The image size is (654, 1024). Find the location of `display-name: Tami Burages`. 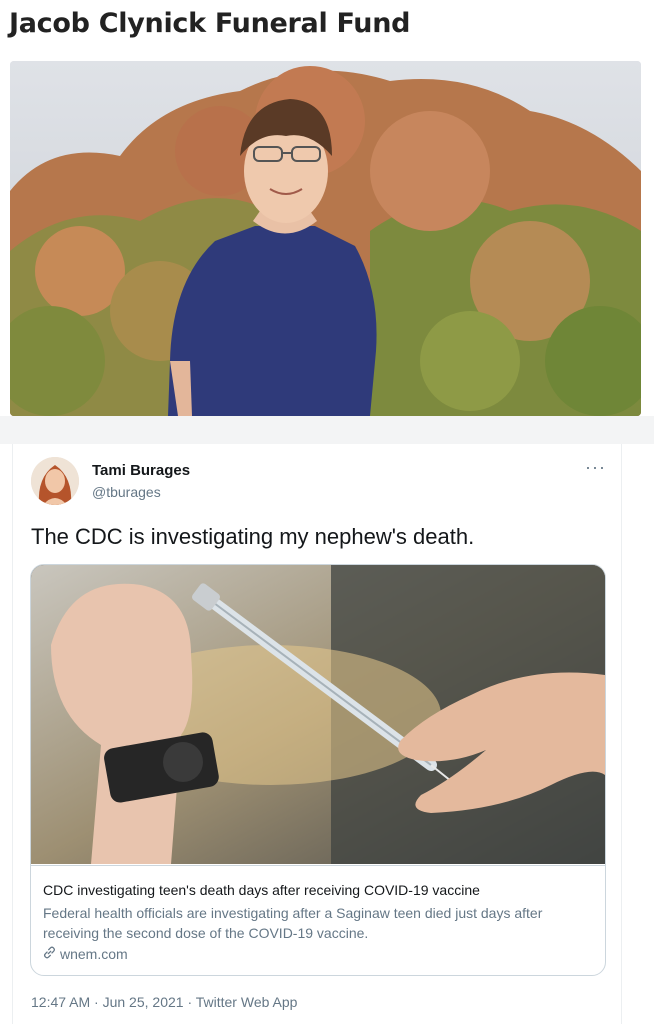

display-name: Tami Burages is located at coordinates (141, 470).